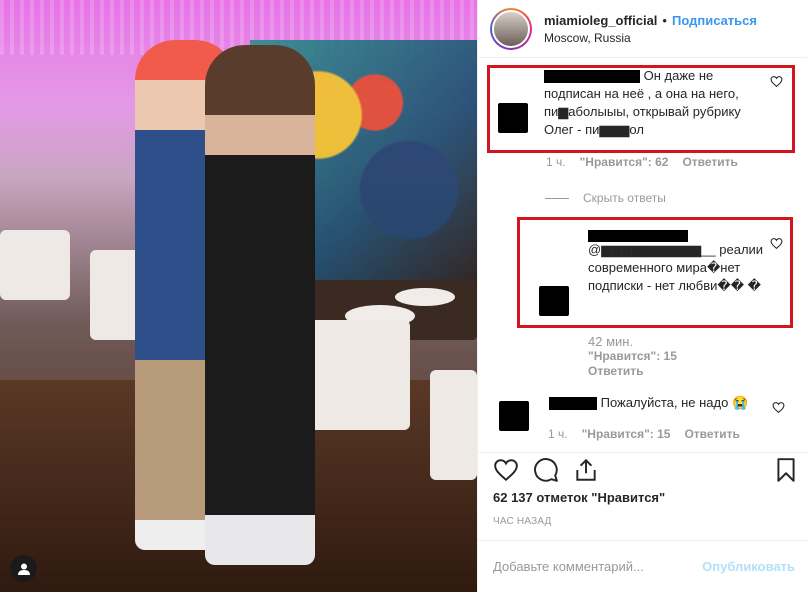  Describe the element at coordinates (714, 20) in the screenshot. I see `follow-button: Подписаться` at that location.